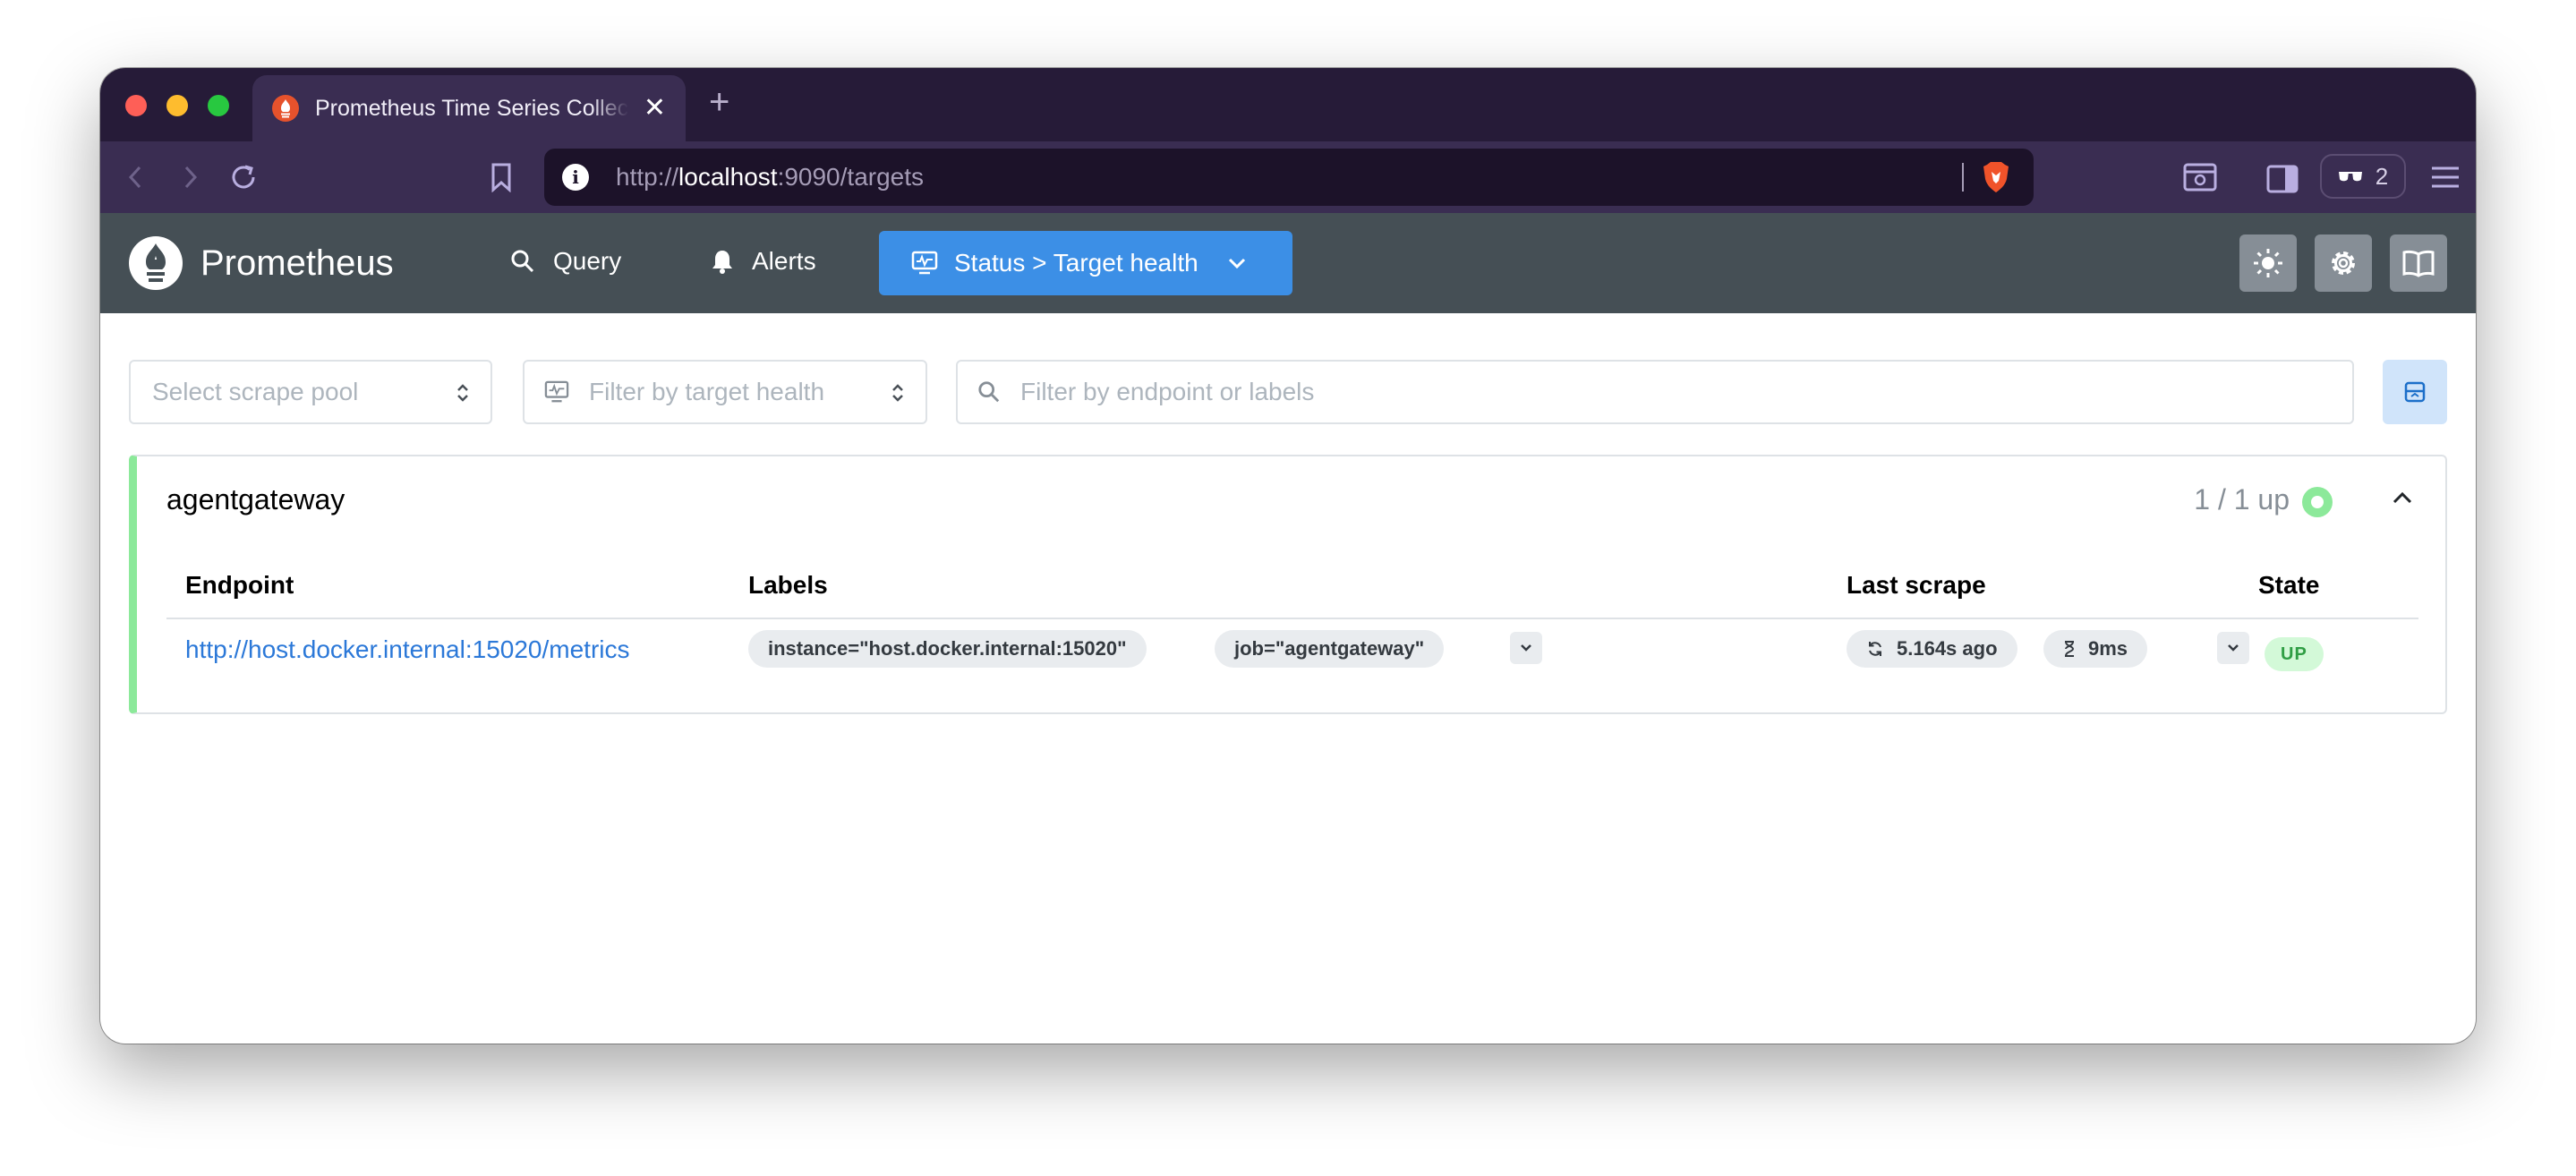  I want to click on bell-icon, so click(722, 262).